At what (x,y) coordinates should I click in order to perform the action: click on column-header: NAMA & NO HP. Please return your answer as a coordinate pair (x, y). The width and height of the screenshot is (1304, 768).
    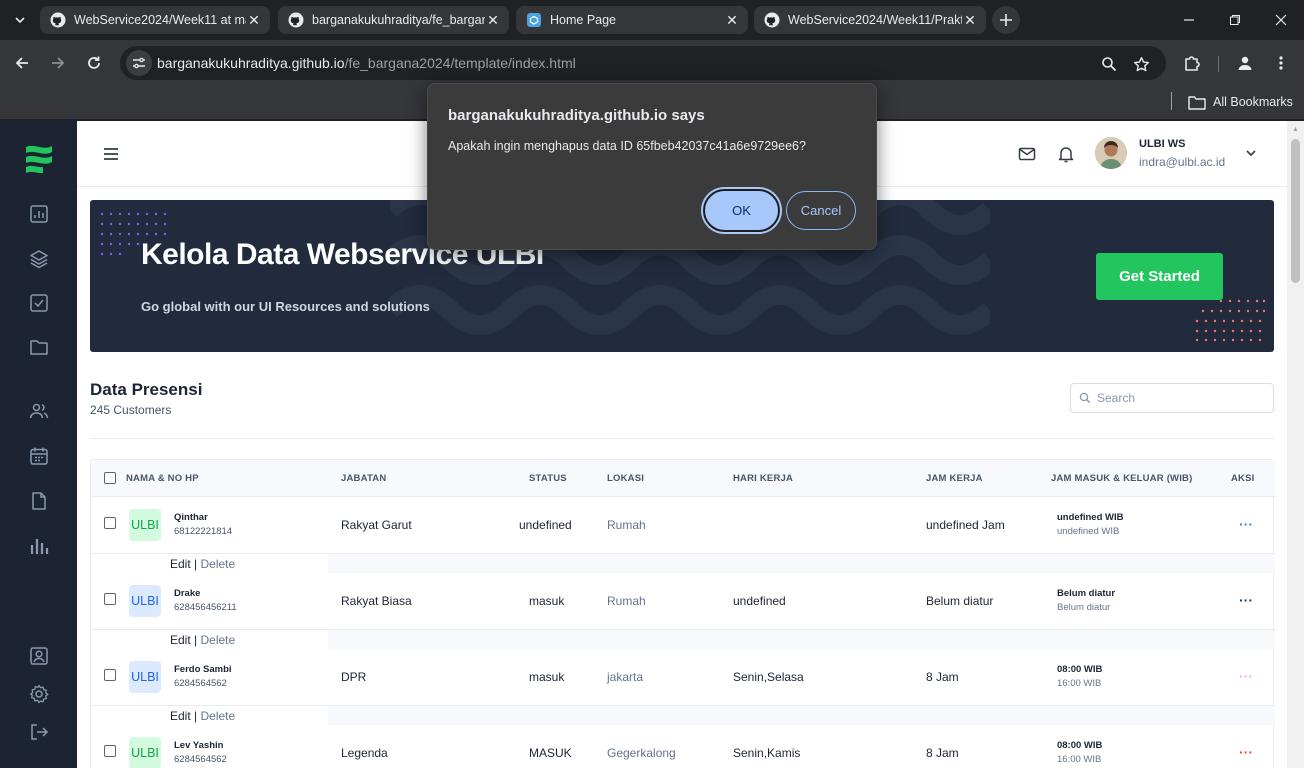
    Looking at the image, I should click on (162, 478).